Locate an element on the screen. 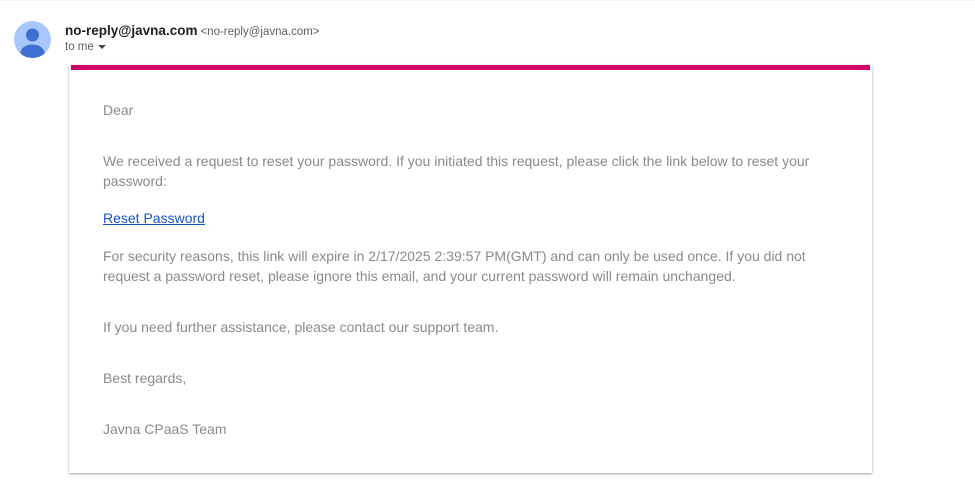 The height and width of the screenshot is (482, 975). closing: Best regards, is located at coordinates (145, 378).